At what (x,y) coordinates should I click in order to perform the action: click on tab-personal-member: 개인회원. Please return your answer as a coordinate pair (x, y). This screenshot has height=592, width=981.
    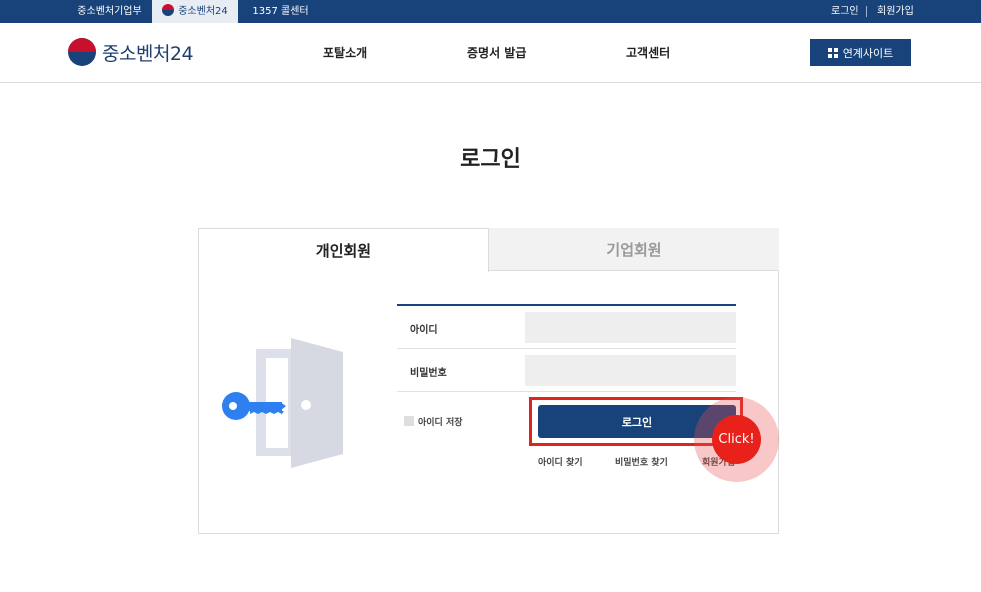
    Looking at the image, I should click on (343, 250).